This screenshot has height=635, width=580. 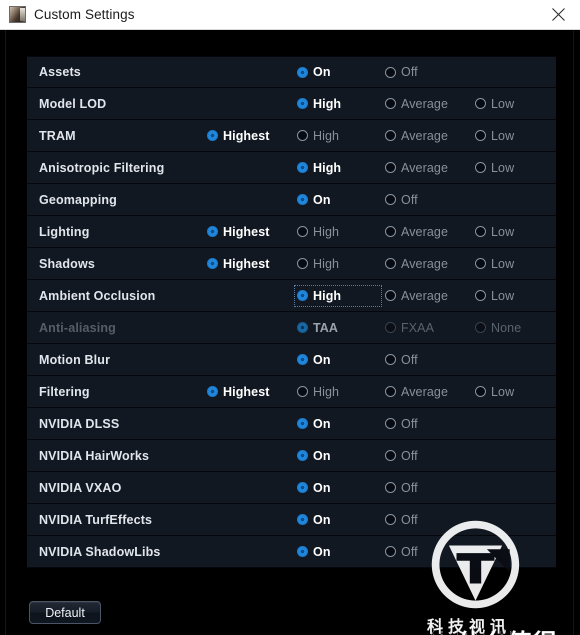 I want to click on settings-row-label: Lighting, so click(x=64, y=231).